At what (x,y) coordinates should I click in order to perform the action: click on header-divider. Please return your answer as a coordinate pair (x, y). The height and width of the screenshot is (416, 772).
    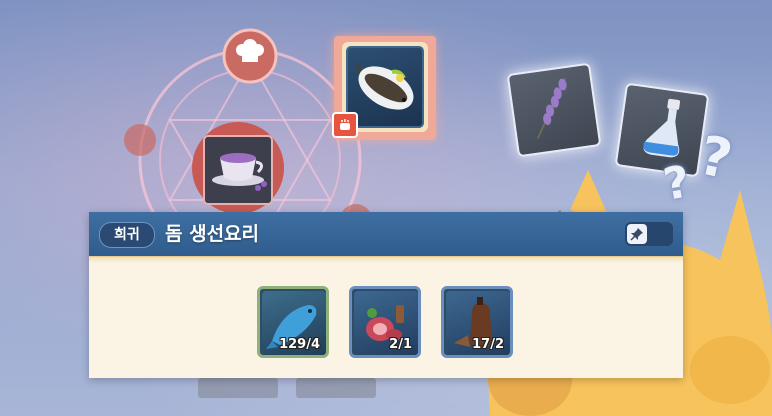
    Looking at the image, I should click on (386, 259).